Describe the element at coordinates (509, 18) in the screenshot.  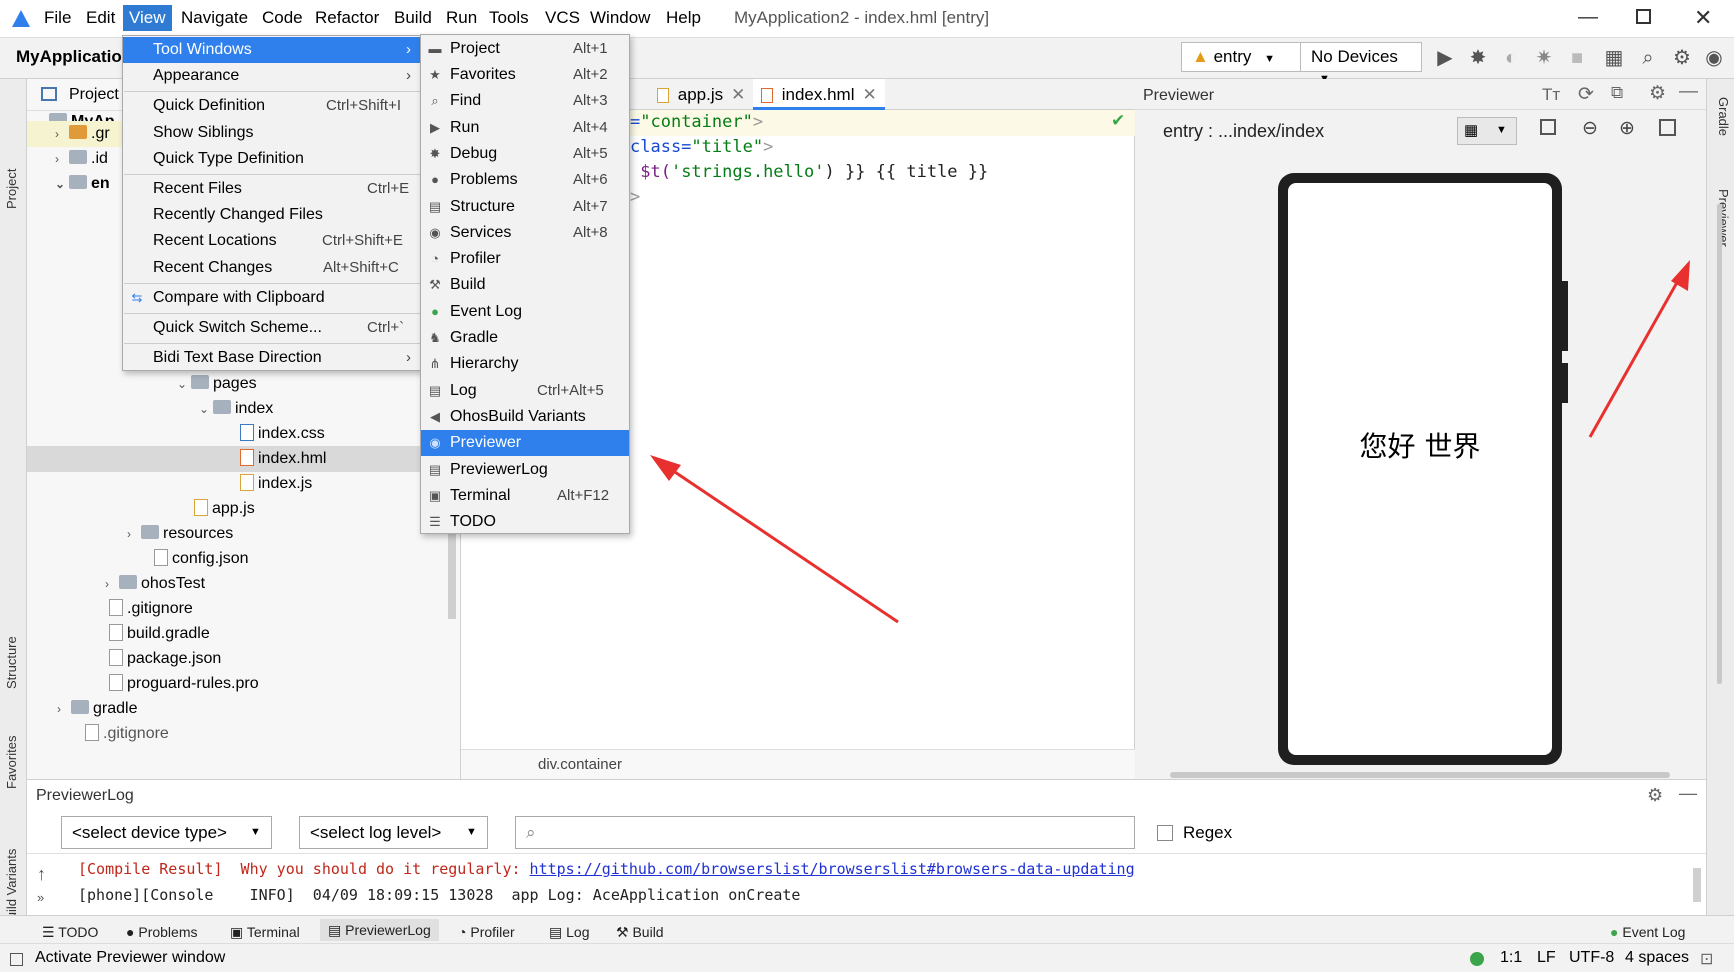
I see `menu-tools: Tools` at that location.